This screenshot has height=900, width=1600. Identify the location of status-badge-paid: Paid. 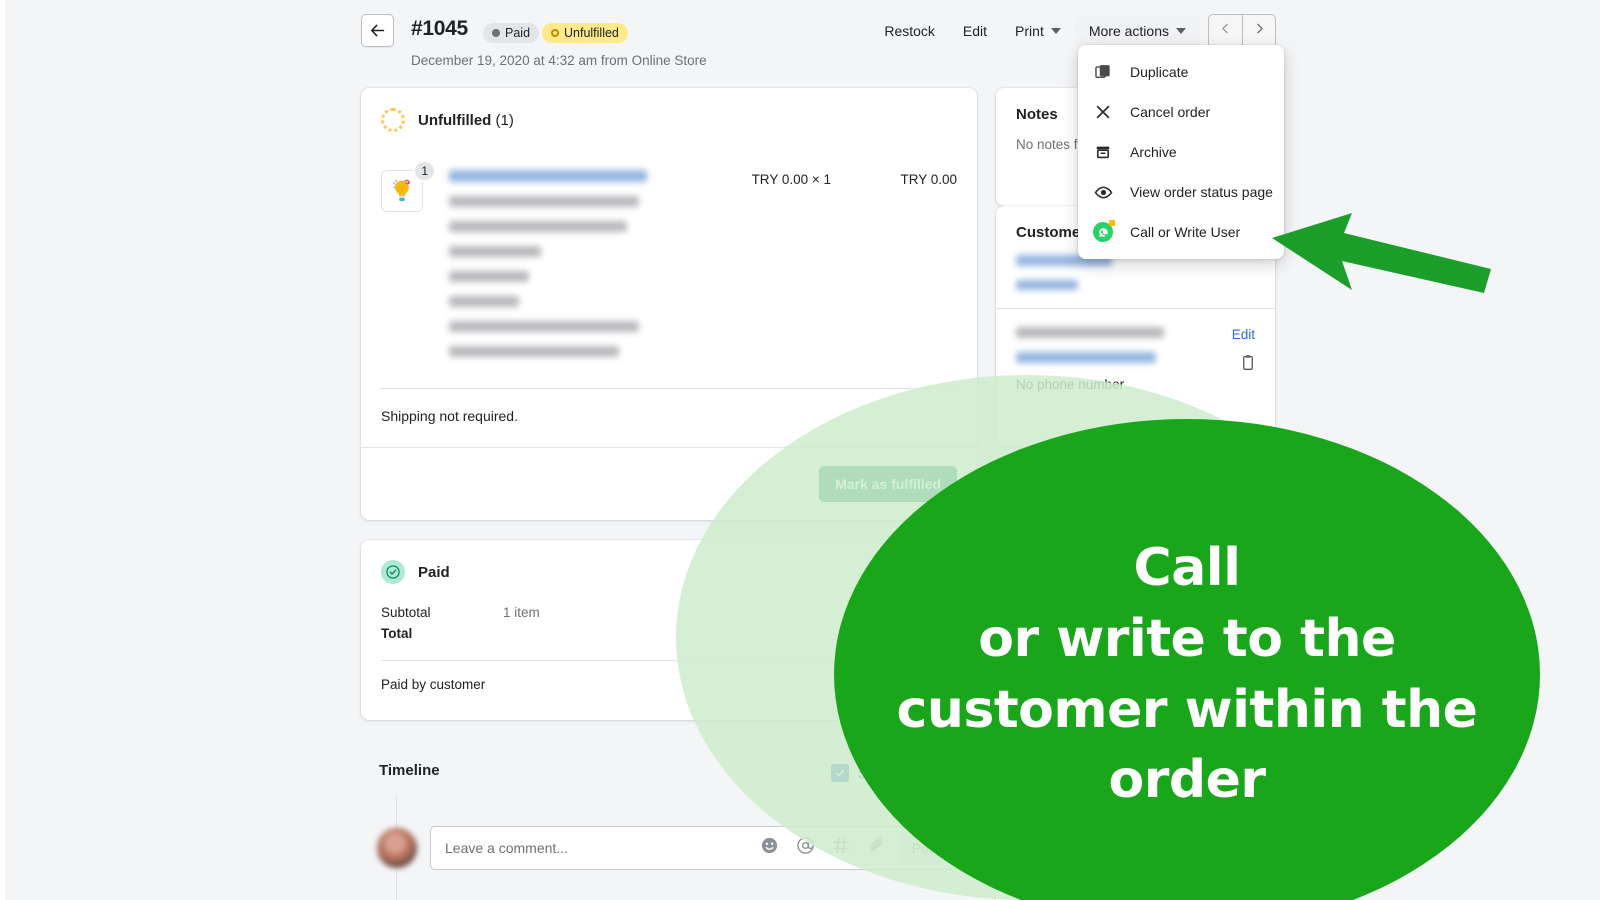
(511, 33).